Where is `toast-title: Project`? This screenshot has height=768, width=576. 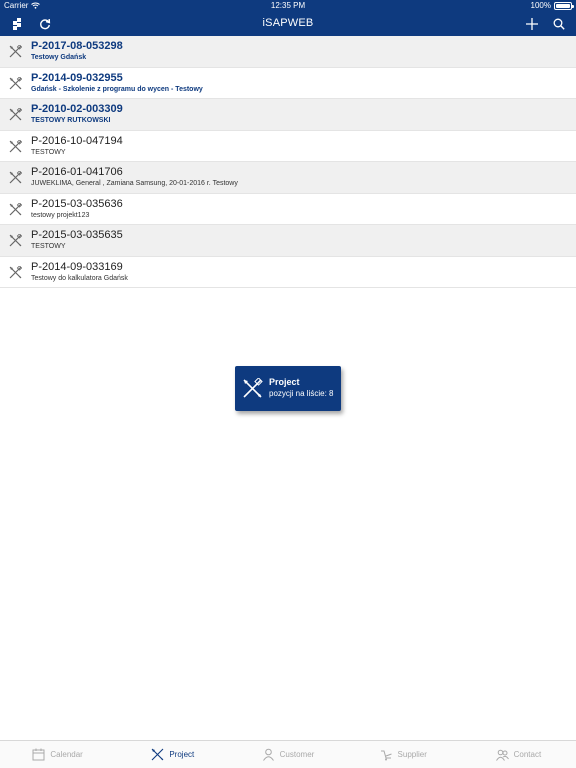 toast-title: Project is located at coordinates (284, 382).